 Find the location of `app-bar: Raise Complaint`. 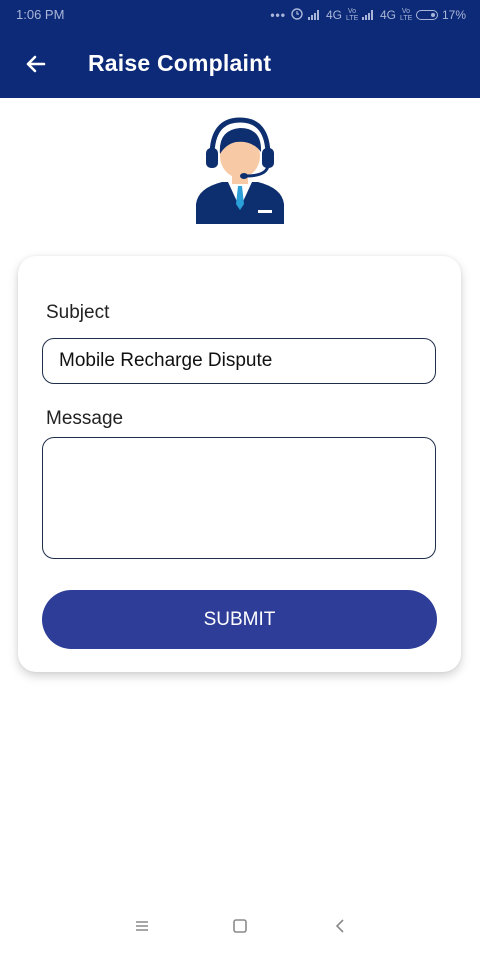

app-bar: Raise Complaint is located at coordinates (240, 64).